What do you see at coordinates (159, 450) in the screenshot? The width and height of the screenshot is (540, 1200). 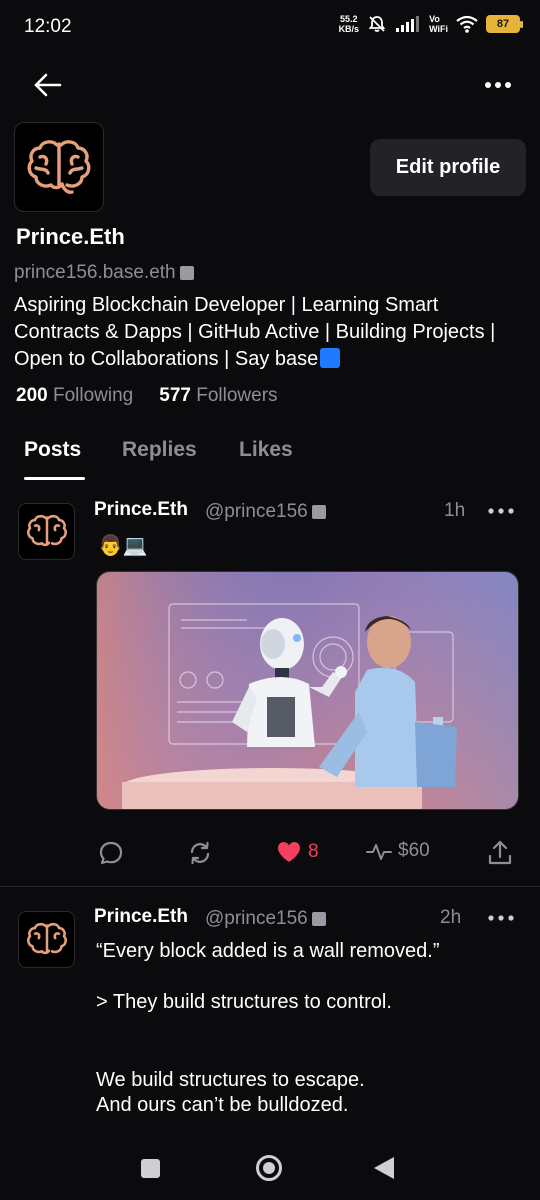 I see `tab-replies: Replies` at bounding box center [159, 450].